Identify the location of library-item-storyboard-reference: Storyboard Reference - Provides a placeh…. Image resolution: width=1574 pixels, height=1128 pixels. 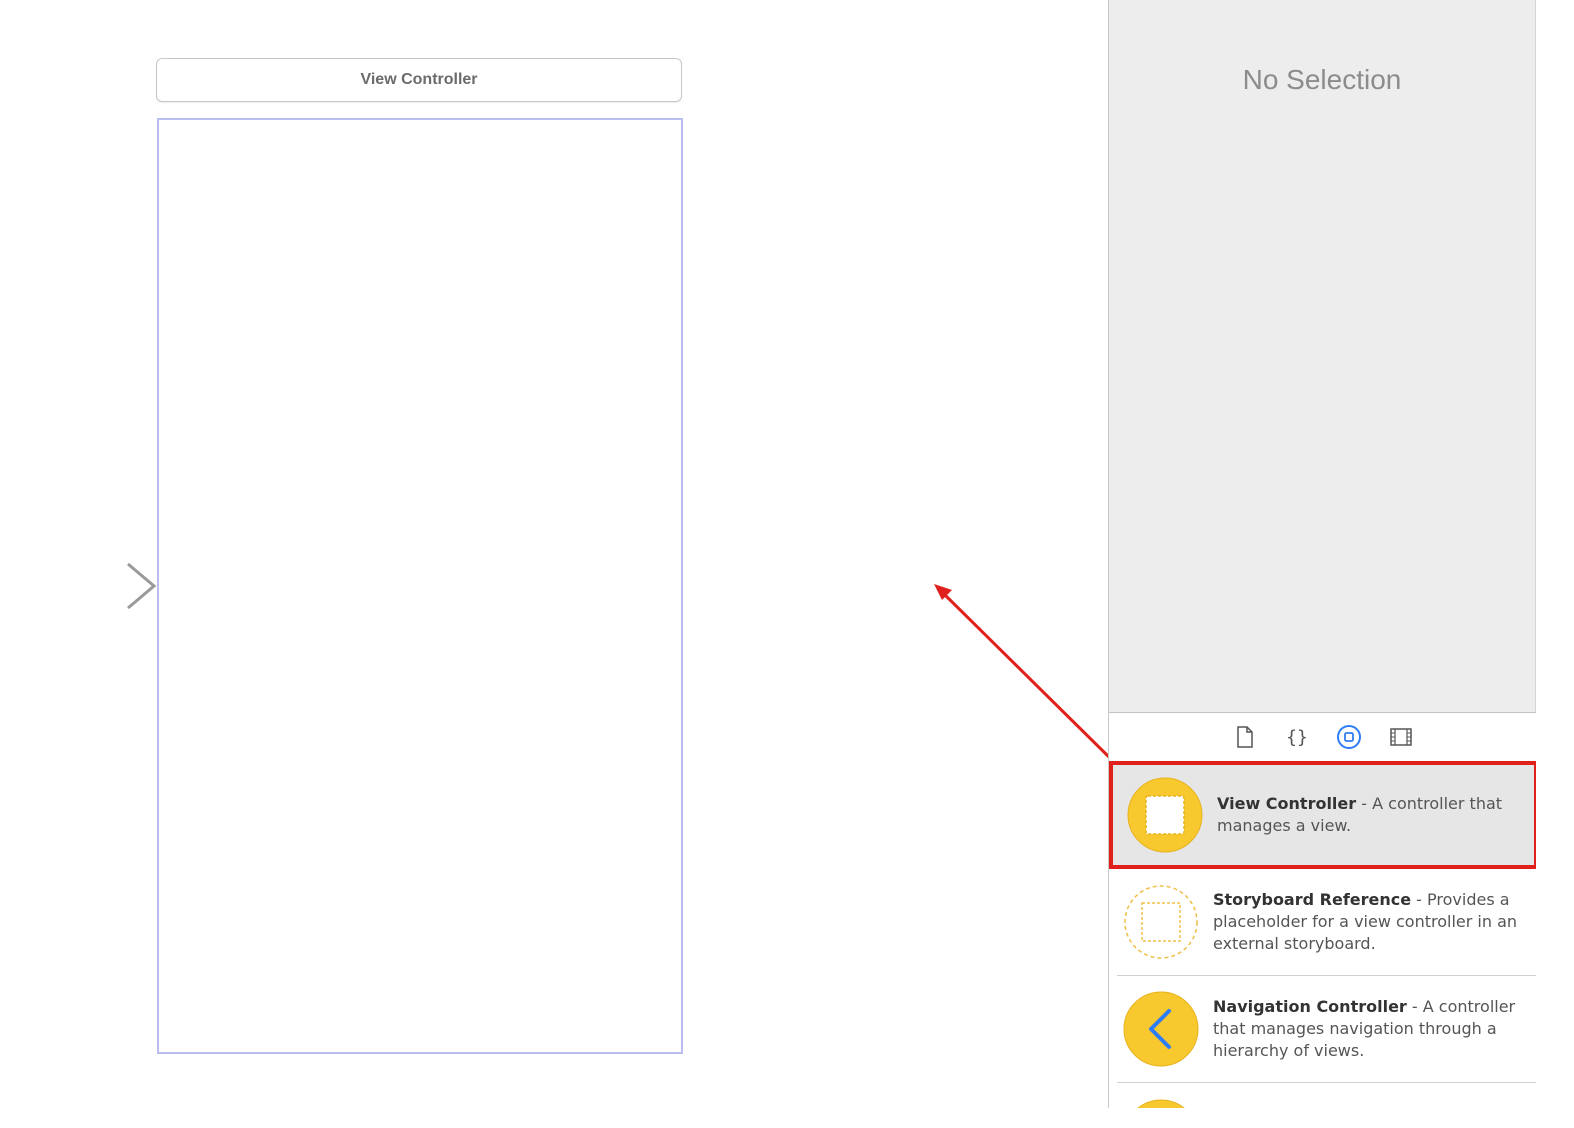
(1322, 922).